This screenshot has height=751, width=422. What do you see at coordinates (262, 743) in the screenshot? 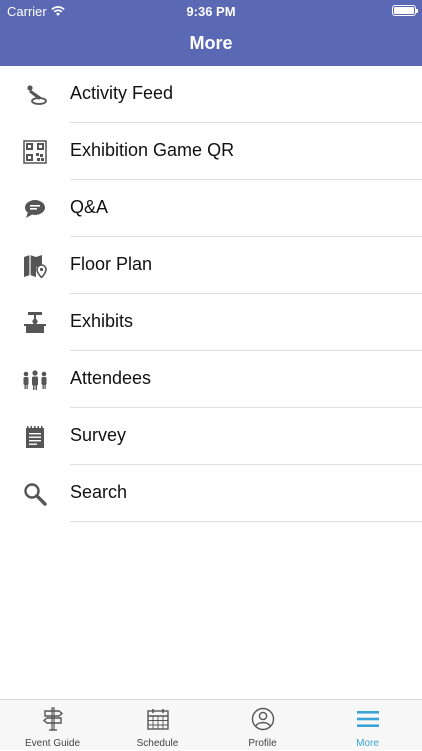
I see `tab-label: Profile` at bounding box center [262, 743].